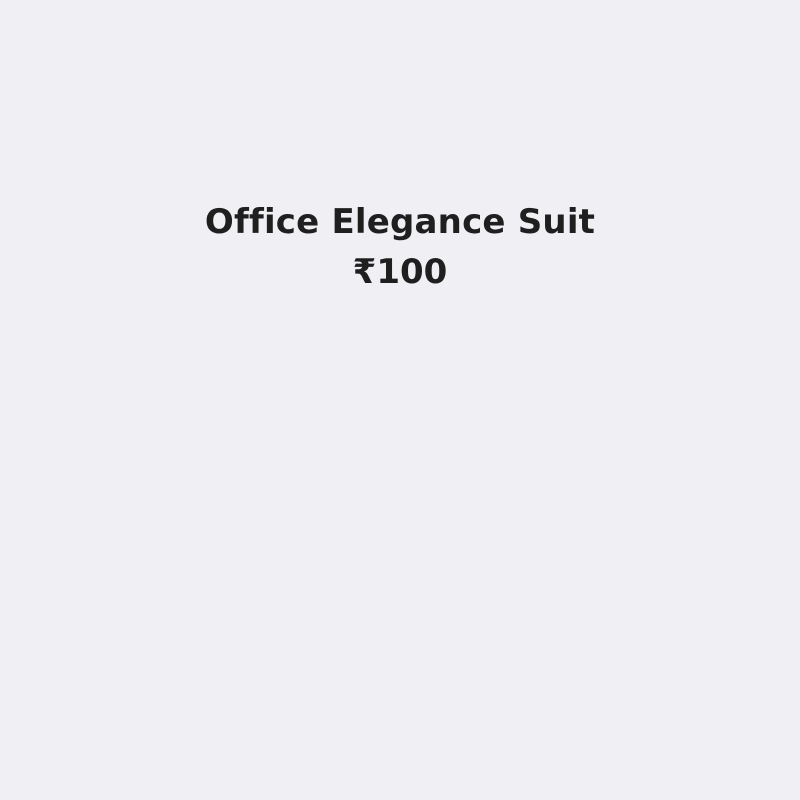 The height and width of the screenshot is (800, 800). What do you see at coordinates (400, 272) in the screenshot?
I see `product-price: ₹100` at bounding box center [400, 272].